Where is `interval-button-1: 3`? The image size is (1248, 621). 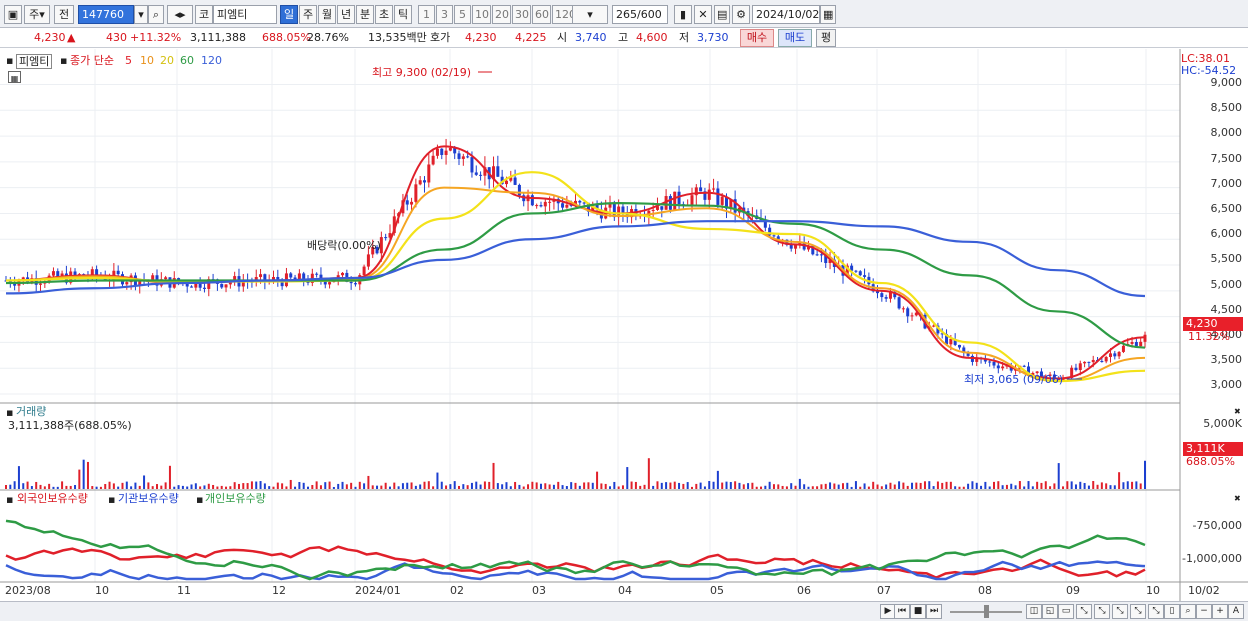
interval-button-1: 3 is located at coordinates (444, 14).